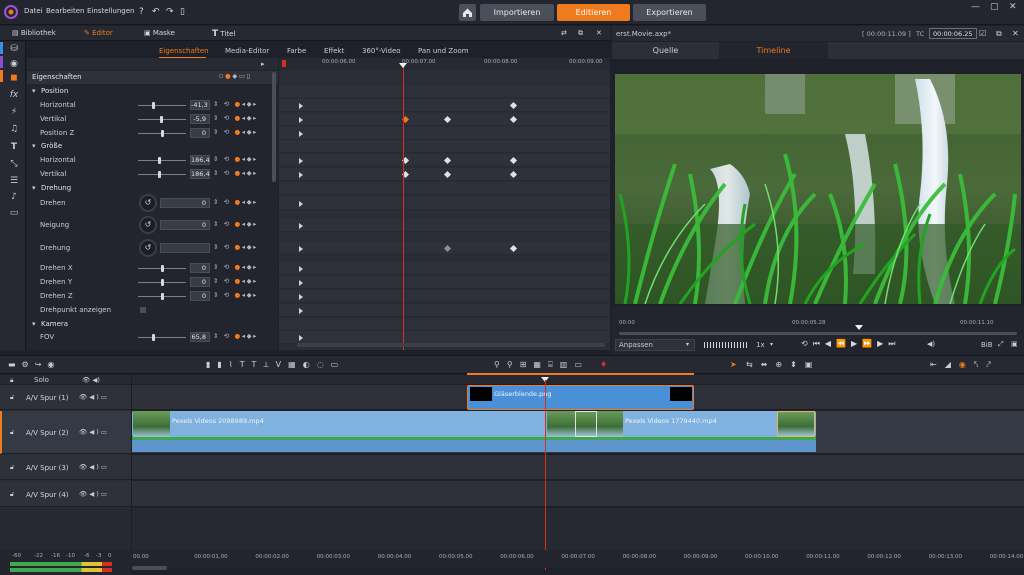 This screenshot has width=1024, height=575. What do you see at coordinates (223, 34) in the screenshot?
I see `tab-title: T Titel` at bounding box center [223, 34].